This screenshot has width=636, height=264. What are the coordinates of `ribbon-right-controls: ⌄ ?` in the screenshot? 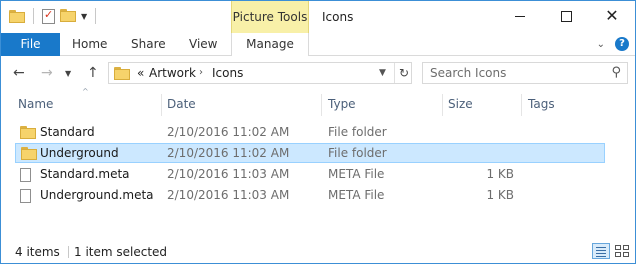 It's located at (613, 44).